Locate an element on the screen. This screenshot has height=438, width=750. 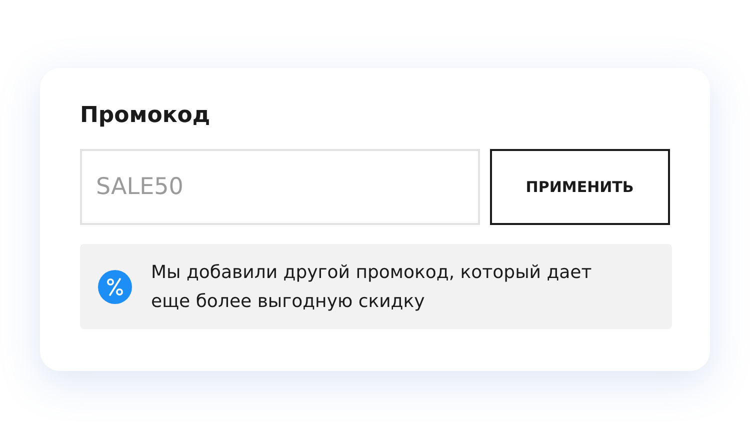
notice-text: Мы добавили другой промокод, который дает еще более выгодную скидку is located at coordinates (372, 287).